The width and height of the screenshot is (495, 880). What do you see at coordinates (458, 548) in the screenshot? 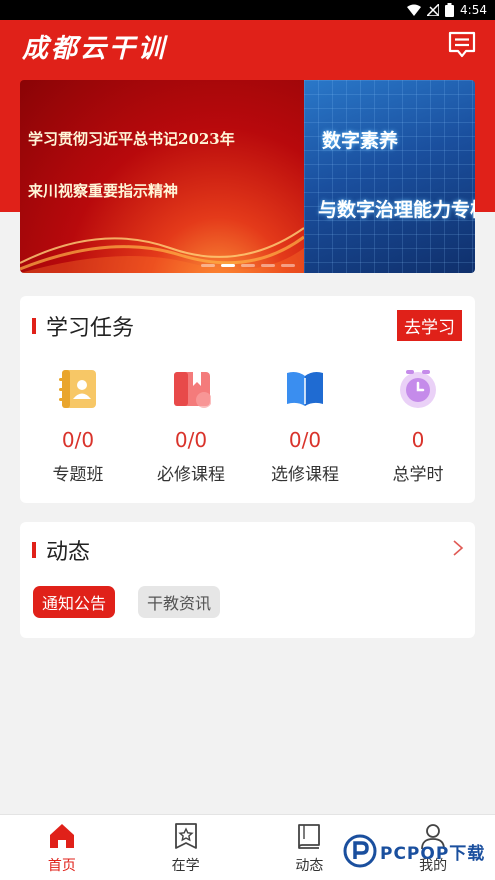
I see `chevron-right-icon` at bounding box center [458, 548].